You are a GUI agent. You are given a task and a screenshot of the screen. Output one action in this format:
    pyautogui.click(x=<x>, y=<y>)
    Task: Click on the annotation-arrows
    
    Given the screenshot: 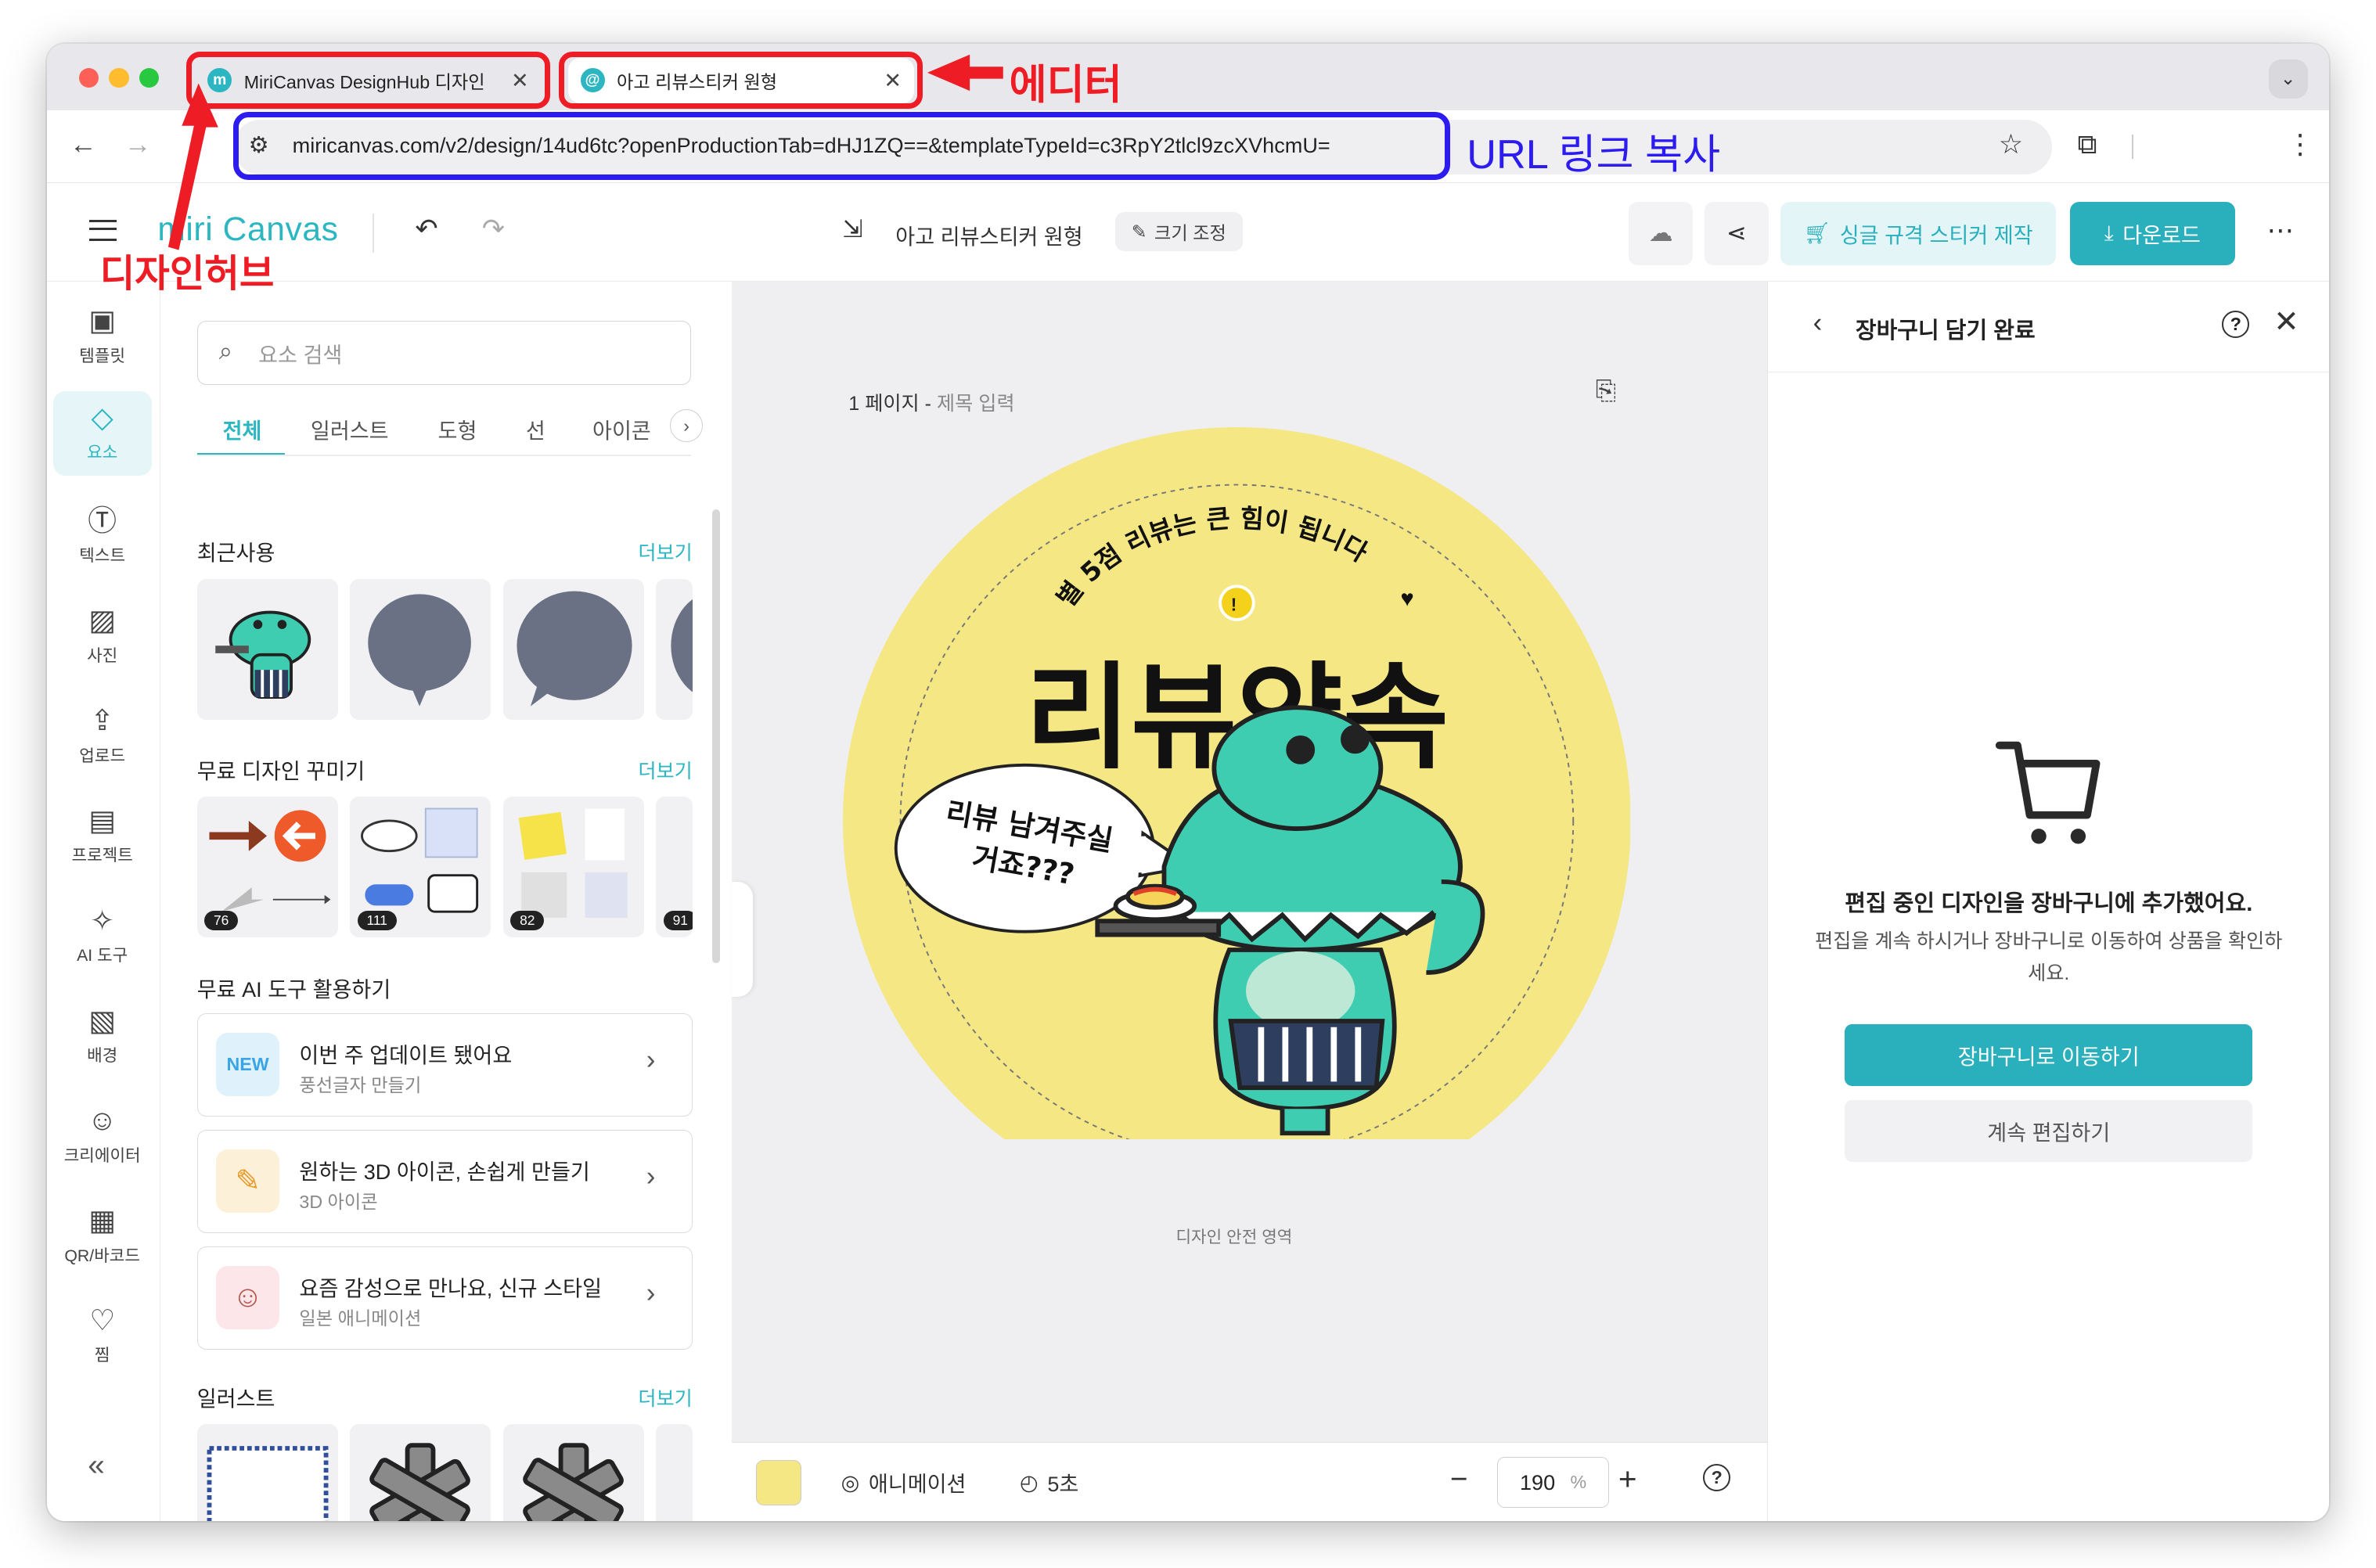 What is the action you would take?
    pyautogui.click(x=585, y=152)
    